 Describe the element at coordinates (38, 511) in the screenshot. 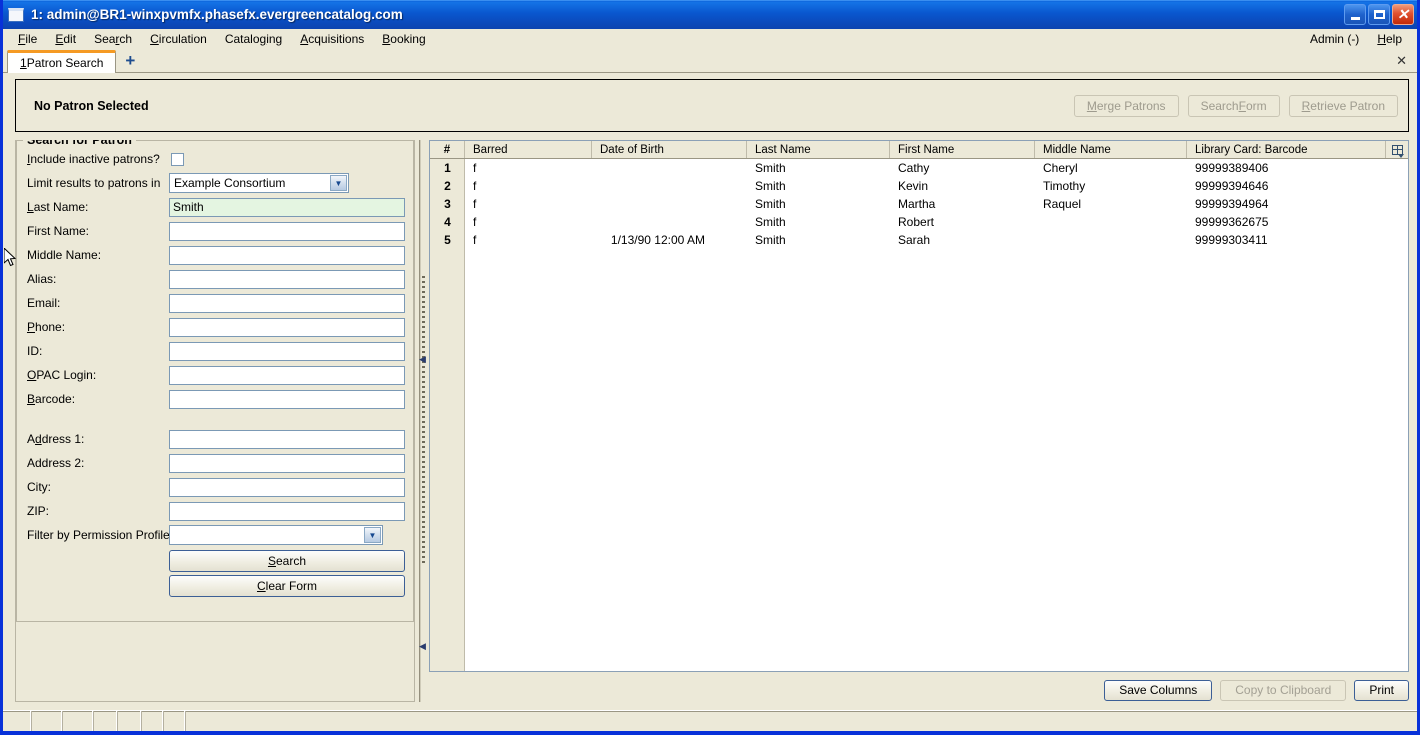

I see `zip-label: ZIP:` at that location.